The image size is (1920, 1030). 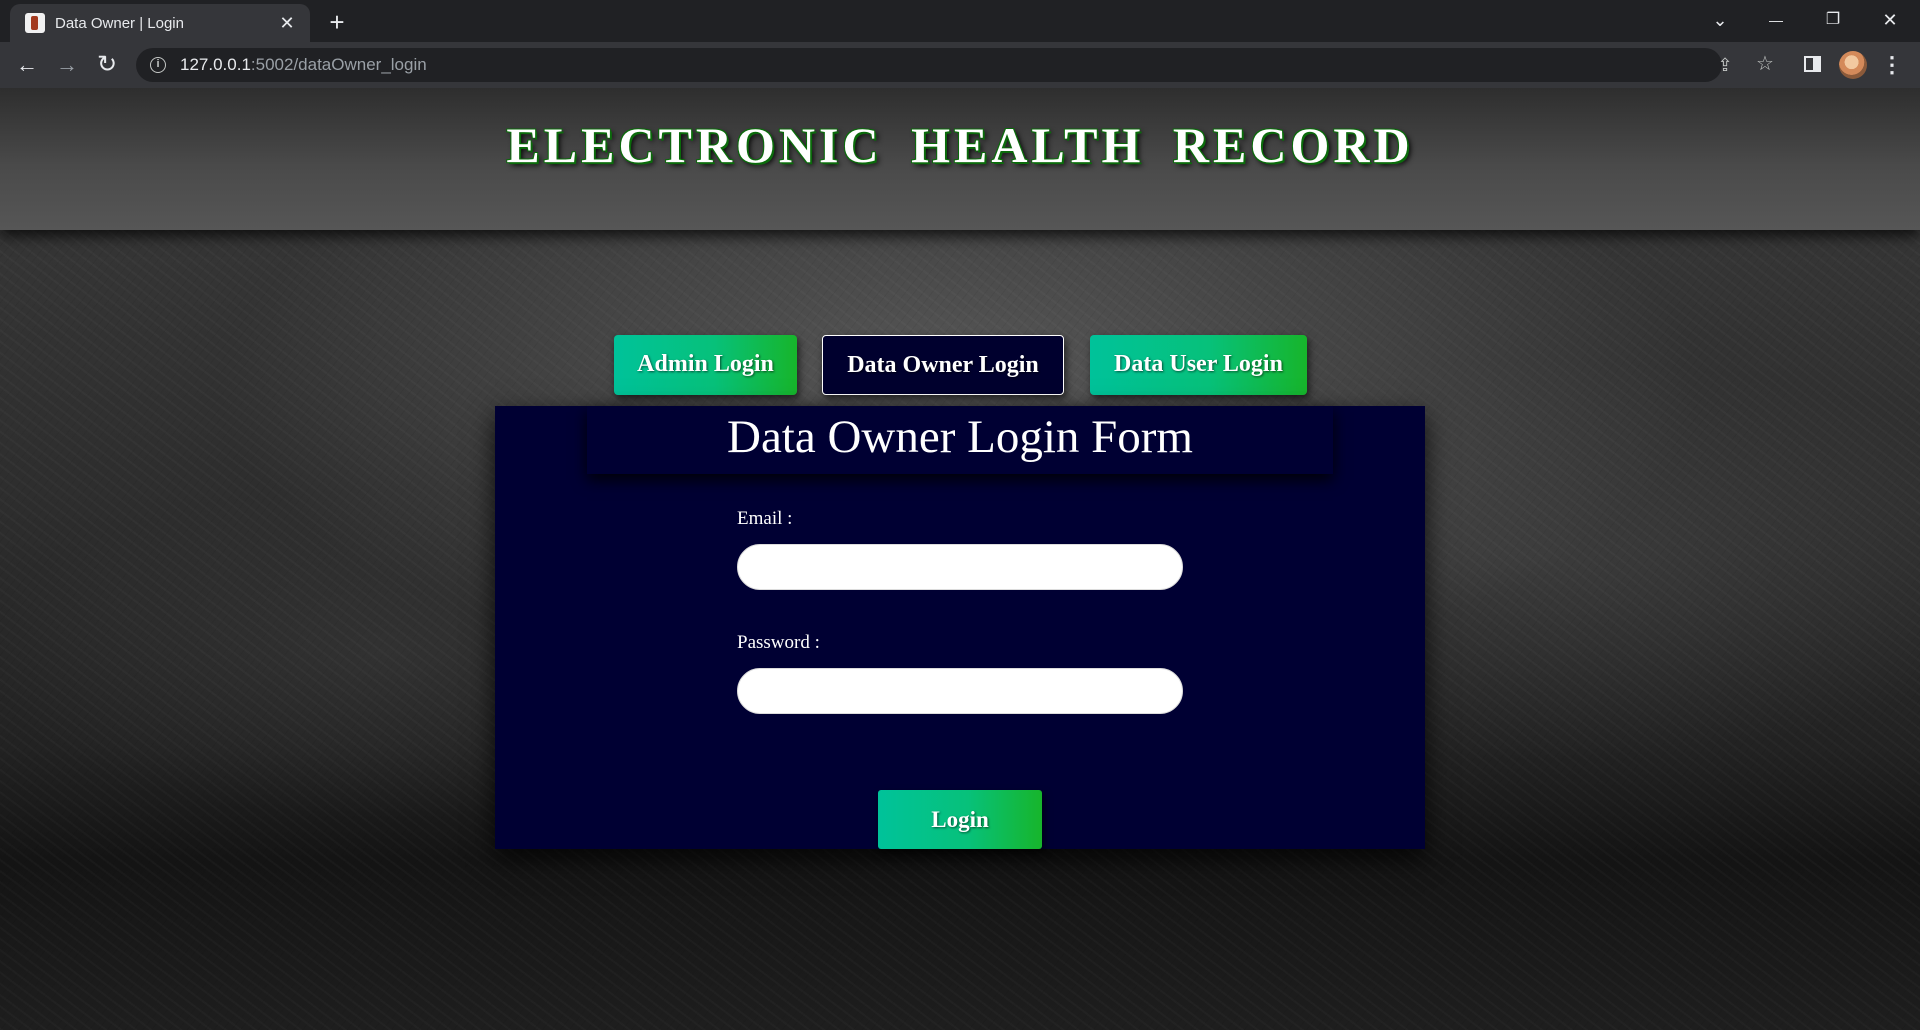 I want to click on browser-menu-icon: ⋮, so click(x=1892, y=65).